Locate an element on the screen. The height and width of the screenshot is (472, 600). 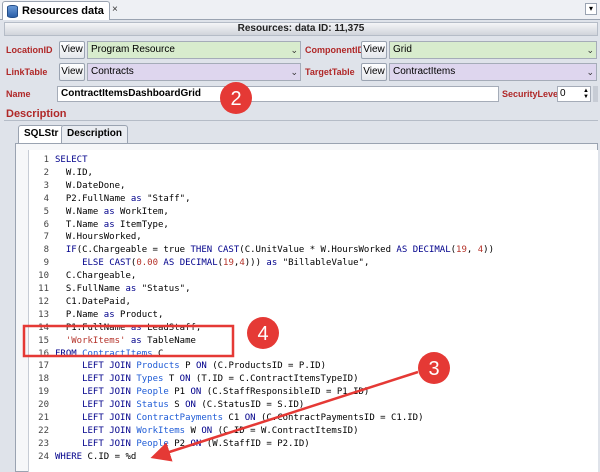
line-number: 1 is located at coordinates (46, 160).